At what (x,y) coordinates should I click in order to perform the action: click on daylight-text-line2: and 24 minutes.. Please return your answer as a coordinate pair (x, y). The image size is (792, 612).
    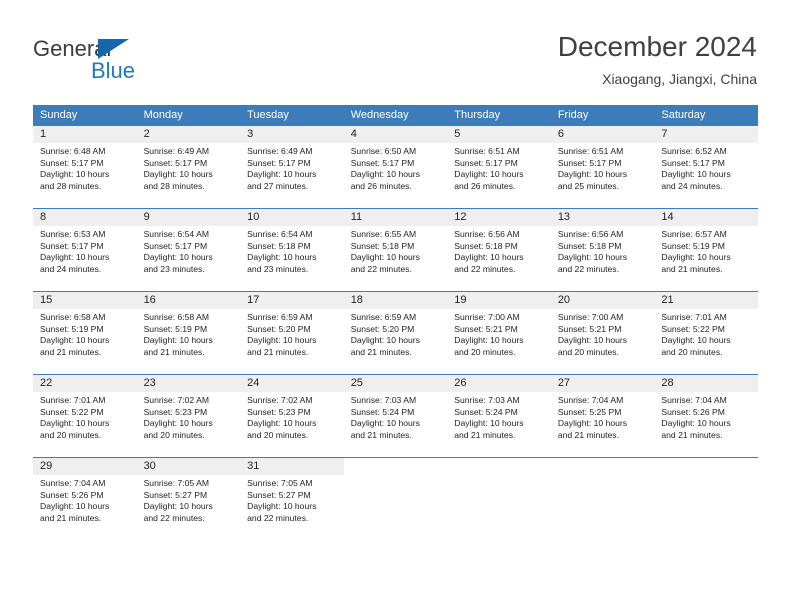
    Looking at the image, I should click on (692, 185).